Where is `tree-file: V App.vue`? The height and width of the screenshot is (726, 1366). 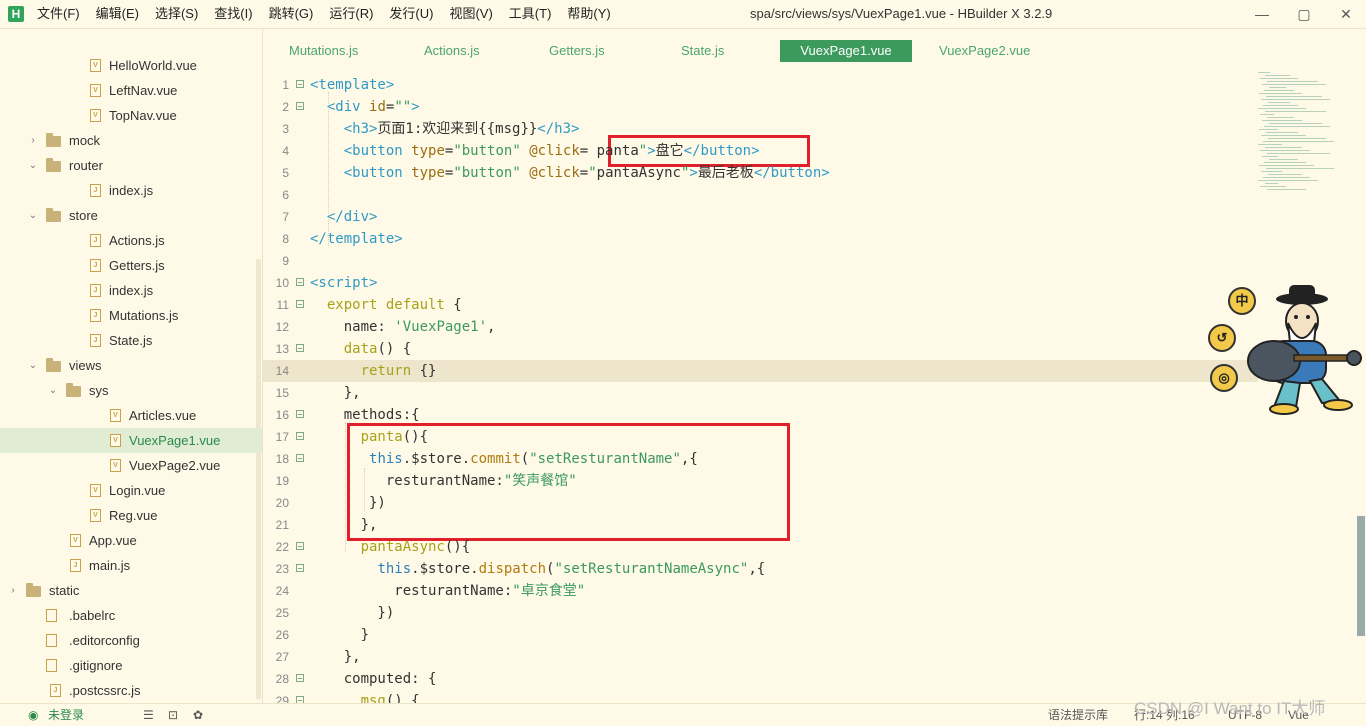
tree-file: V App.vue is located at coordinates (131, 540).